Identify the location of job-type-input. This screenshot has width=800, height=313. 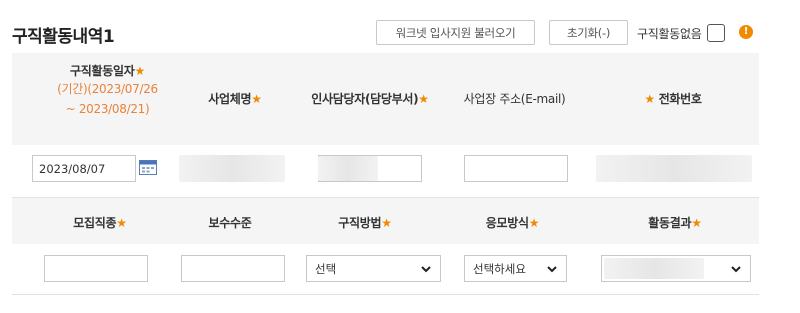
(96, 268).